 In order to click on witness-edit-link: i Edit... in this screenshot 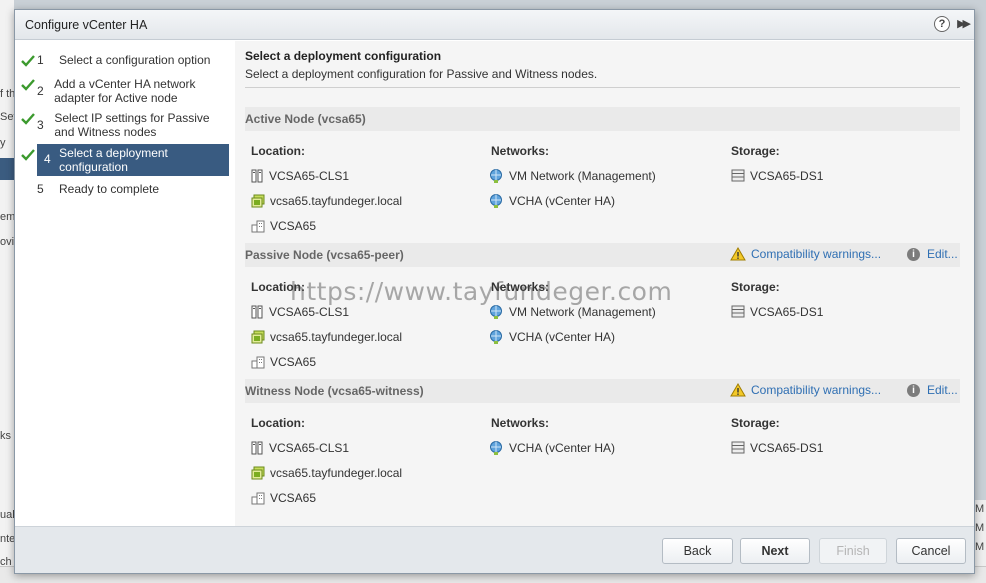, I will do `click(932, 390)`.